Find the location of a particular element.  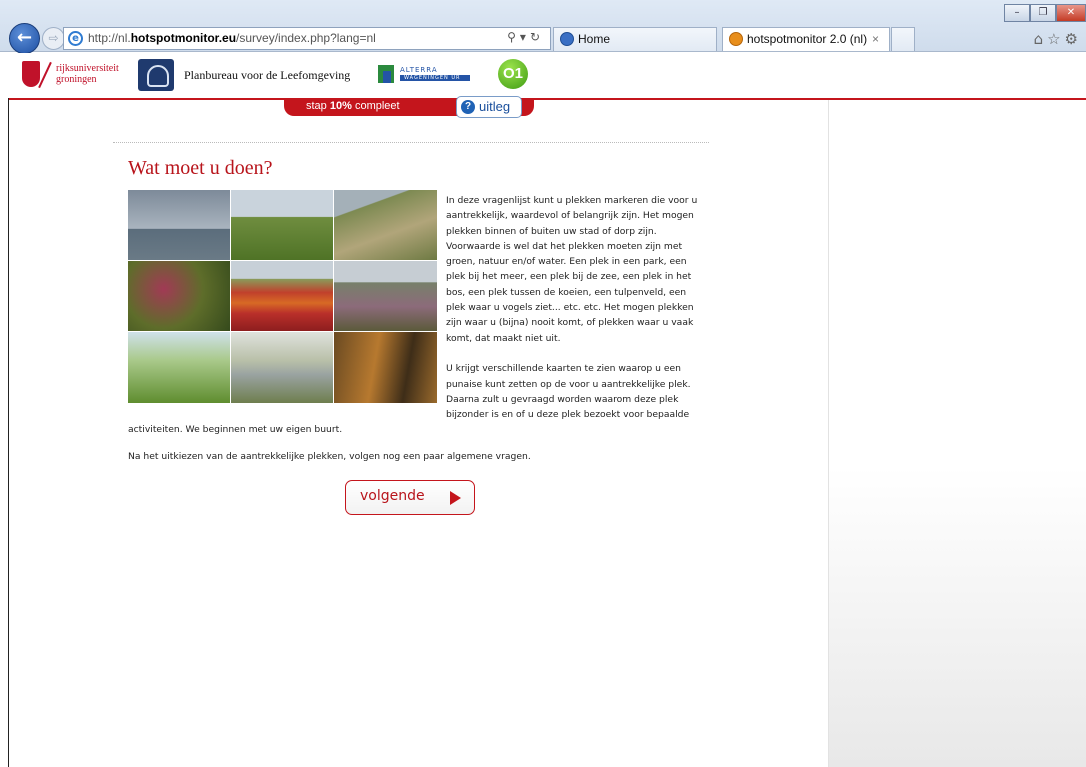

rug-line1: rijksuniversiteit is located at coordinates (87, 68).